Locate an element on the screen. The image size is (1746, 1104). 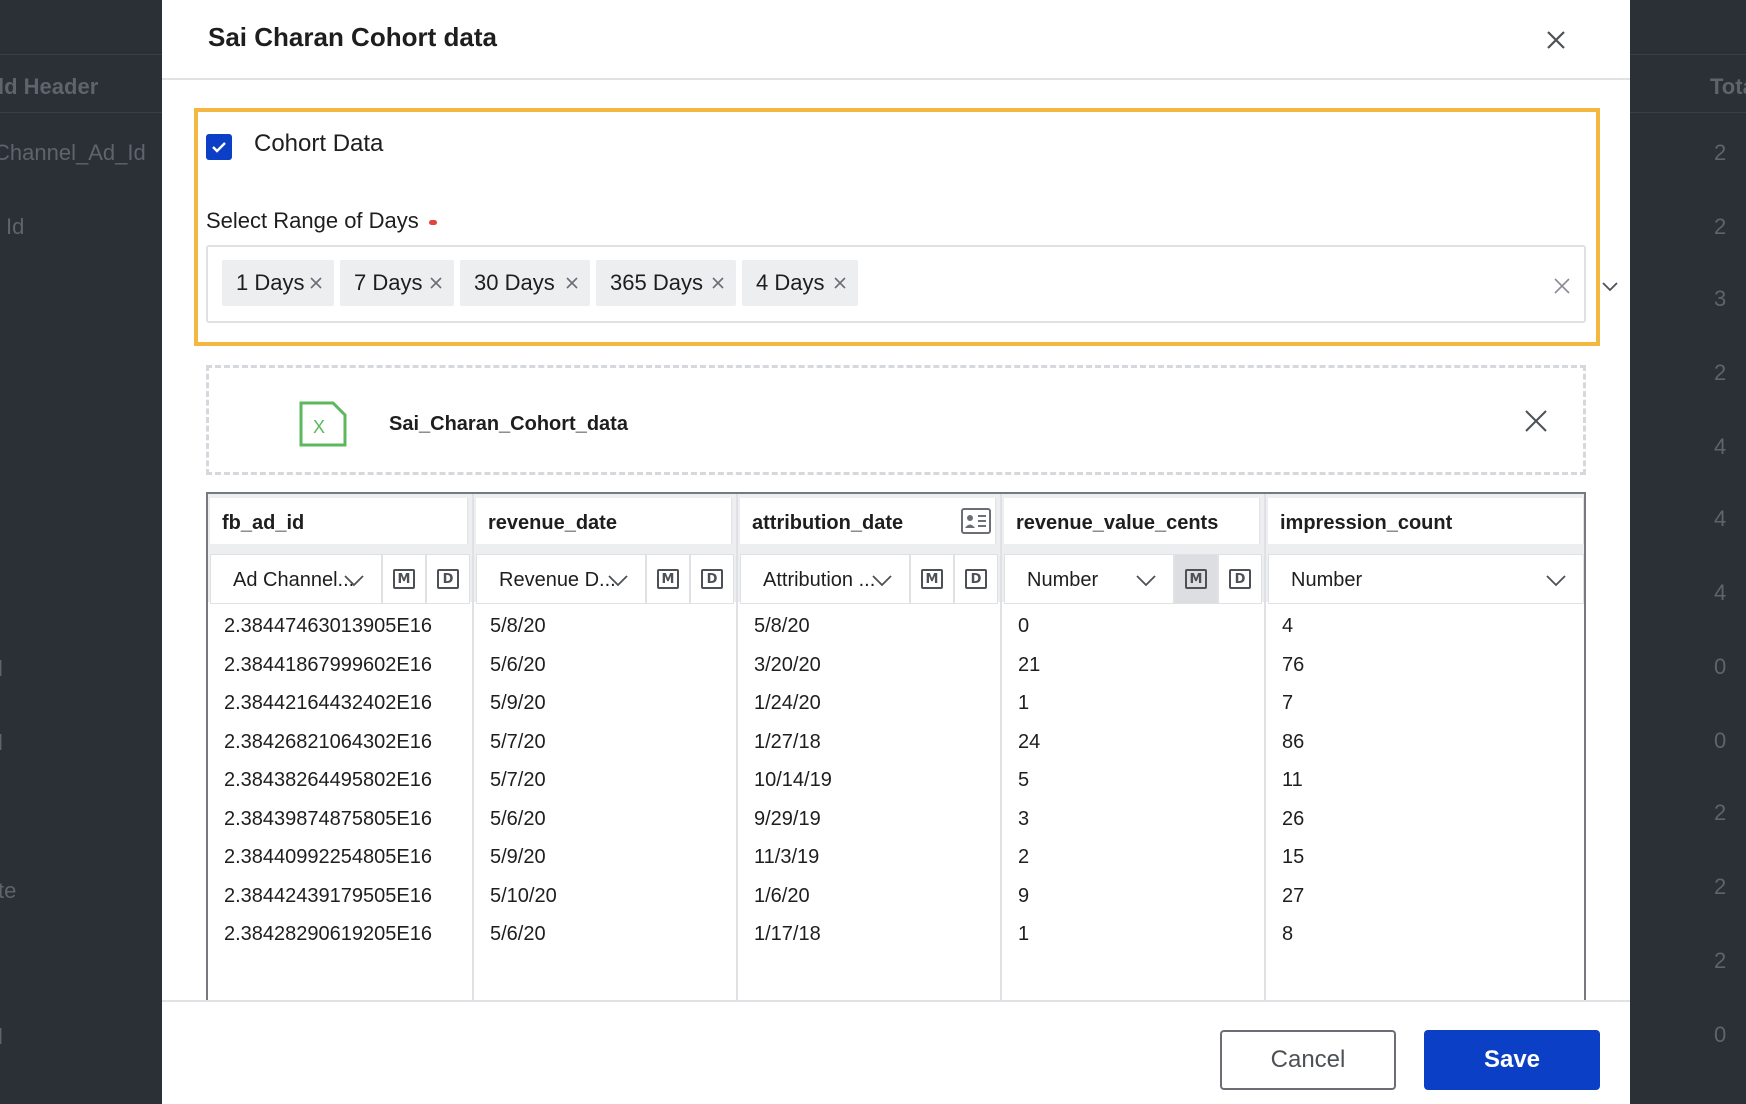
bg-row-value: 0 is located at coordinates (1720, 1034).